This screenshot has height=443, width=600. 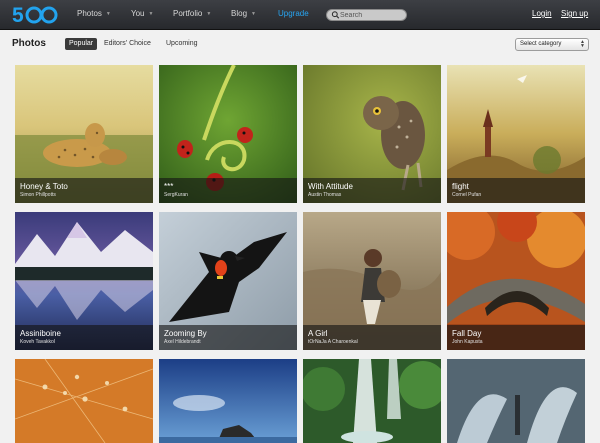 What do you see at coordinates (185, 333) in the screenshot?
I see `photo-title: Zooming By` at bounding box center [185, 333].